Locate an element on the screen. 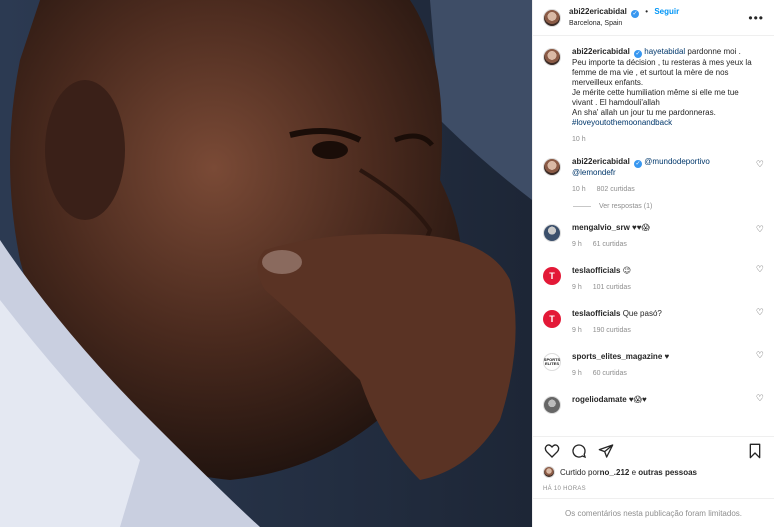 This screenshot has width=774, height=527. comment-item: mengalvio_srw ♥♥😱 9 h 61 curtidas ♡ is located at coordinates (653, 230).